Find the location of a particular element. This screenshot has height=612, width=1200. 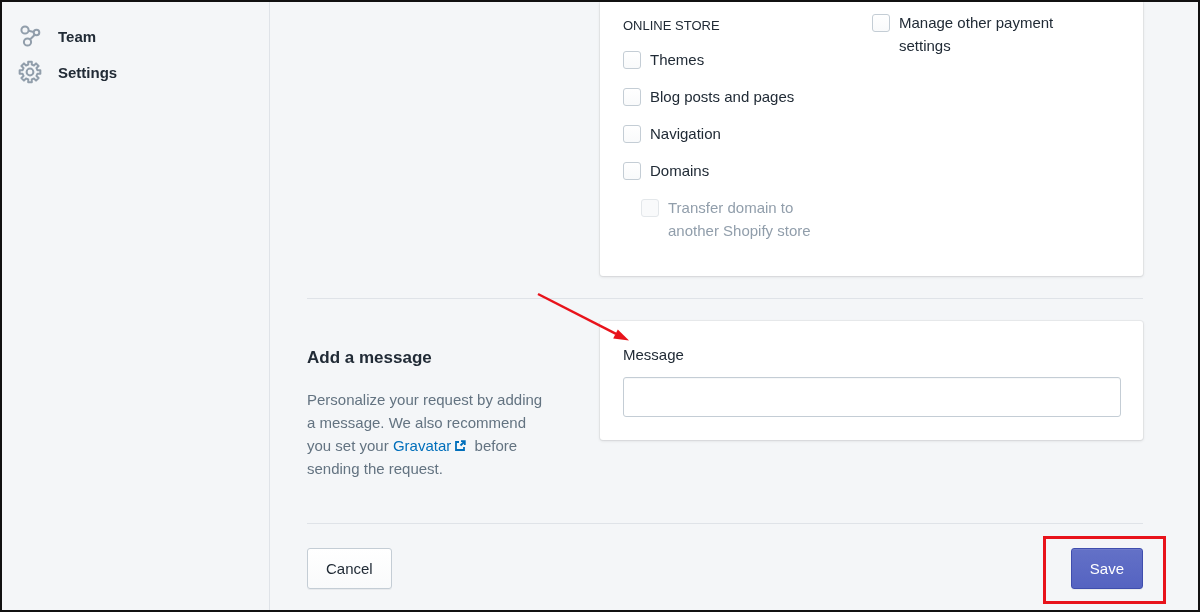

sidebar-item: Team is located at coordinates (135, 36).